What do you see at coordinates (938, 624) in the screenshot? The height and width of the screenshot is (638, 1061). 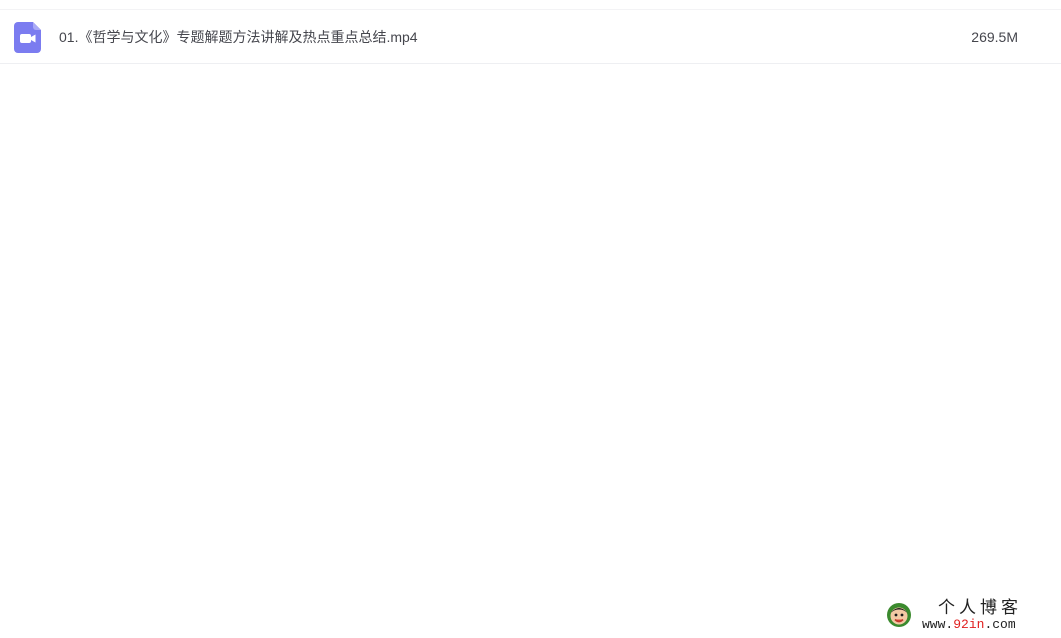 I see `watermark-url-prefix: www.` at bounding box center [938, 624].